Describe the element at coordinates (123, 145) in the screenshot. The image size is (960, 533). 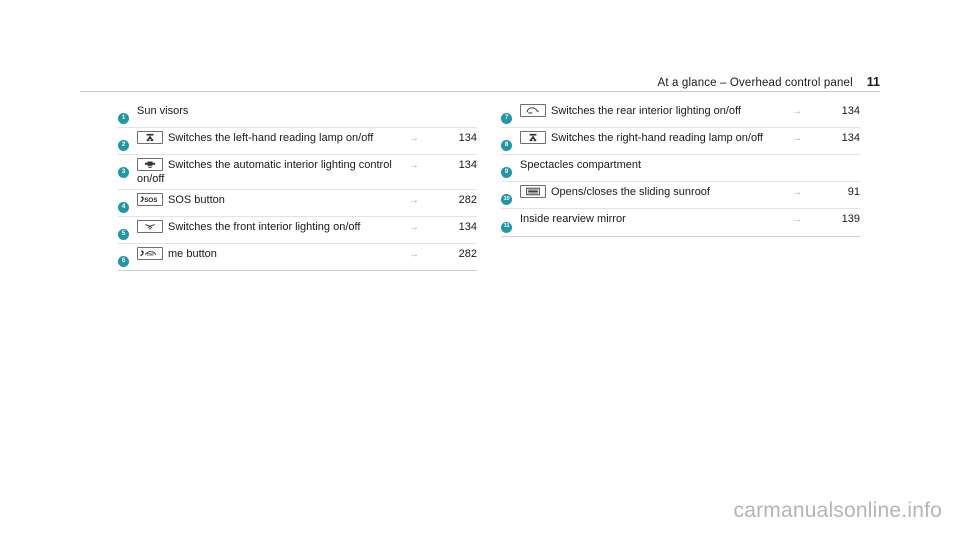
I see `callout-badge: 2` at that location.